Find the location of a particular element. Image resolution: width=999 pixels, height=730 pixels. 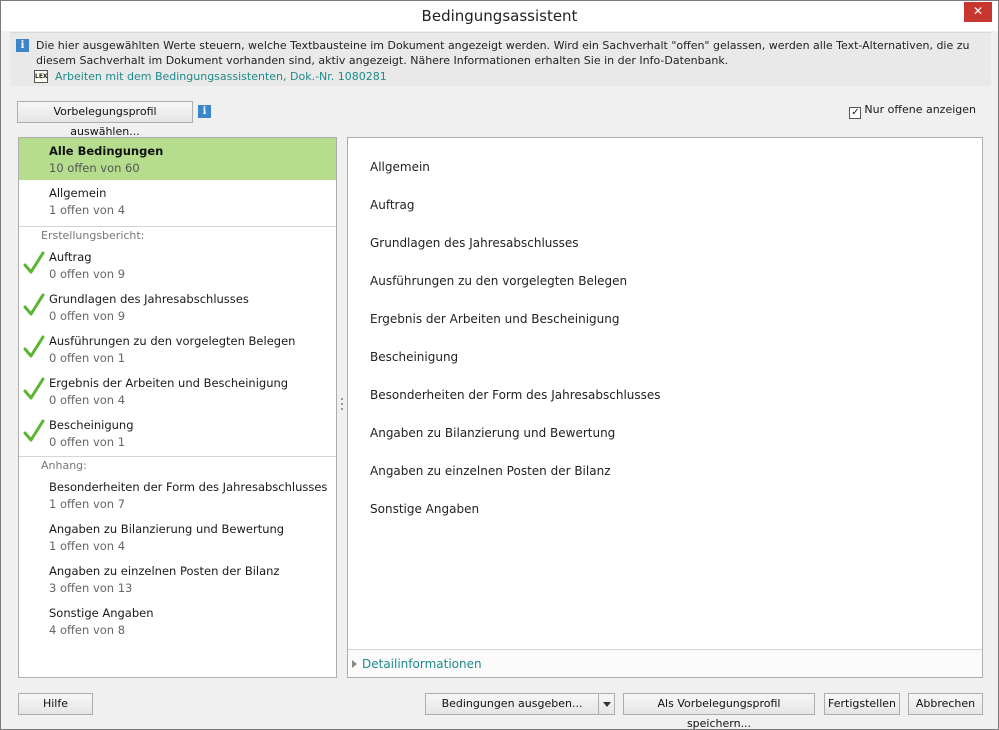

list-item-status: 3 offen von 13 is located at coordinates (91, 588).